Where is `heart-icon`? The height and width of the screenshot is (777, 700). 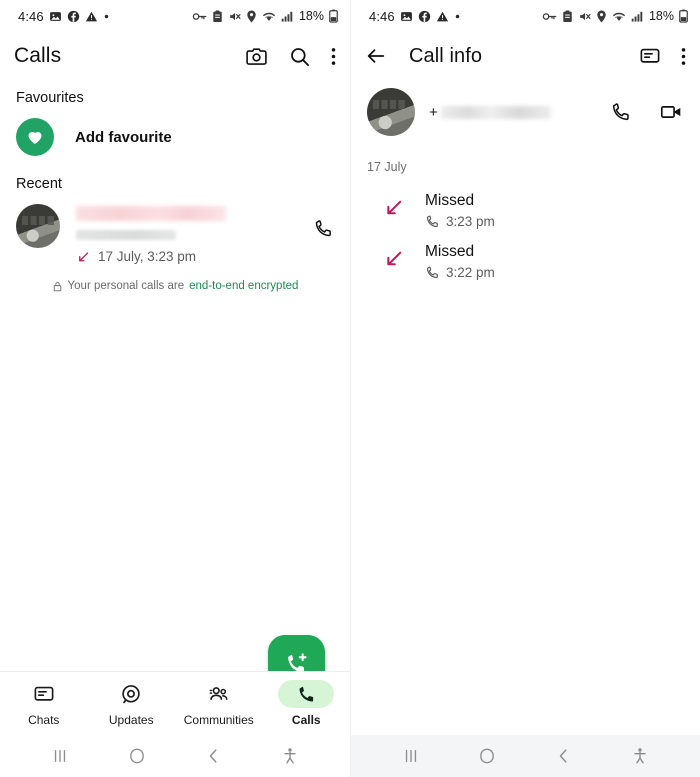
heart-icon is located at coordinates (35, 137).